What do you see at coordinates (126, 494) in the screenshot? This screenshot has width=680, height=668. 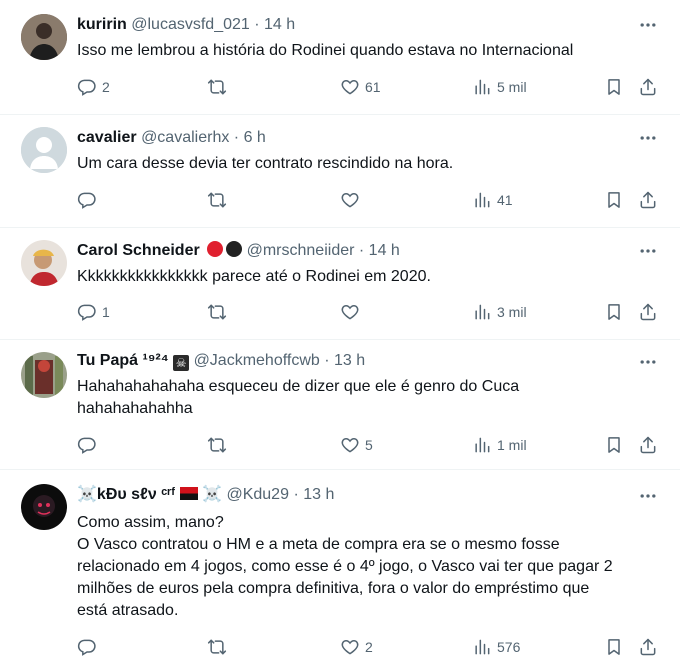 I see `display-name: ☠️kÐυ ѕℓν ᶜʳᶠ` at bounding box center [126, 494].